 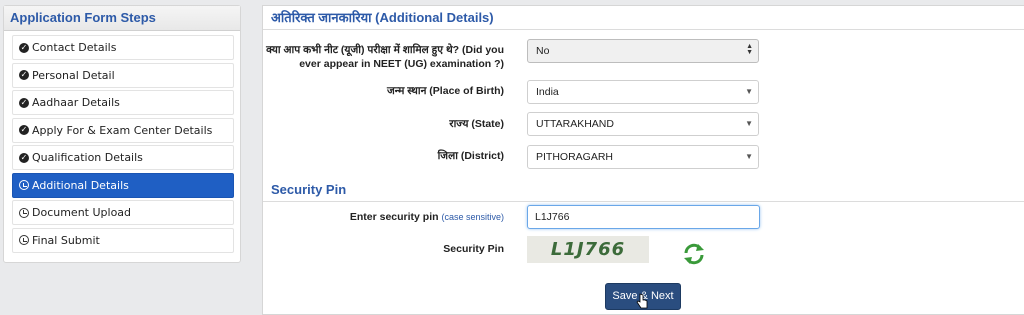 I want to click on step-aadhaar-details: ✓ Aadhaar Details, so click(x=123, y=102).